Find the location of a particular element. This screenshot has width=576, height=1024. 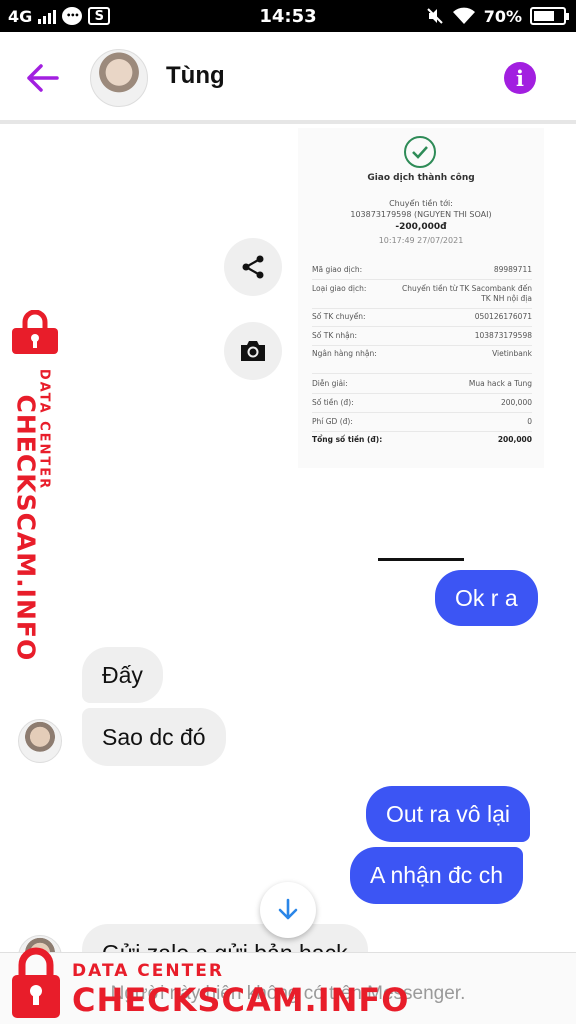

mute-icon is located at coordinates (434, 16).